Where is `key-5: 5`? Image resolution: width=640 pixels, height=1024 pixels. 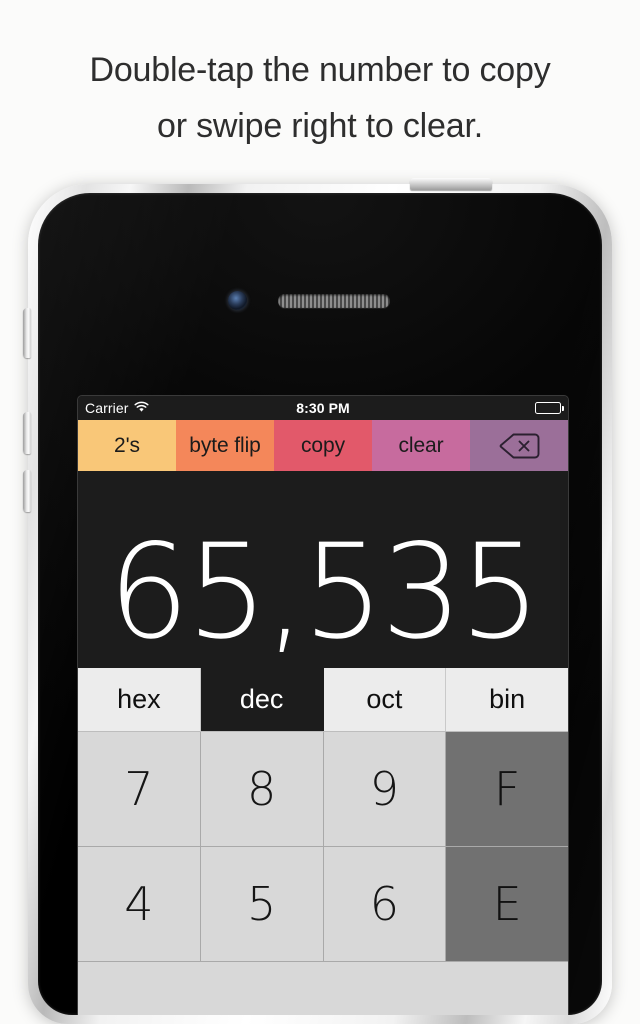
key-5: 5 is located at coordinates (262, 904).